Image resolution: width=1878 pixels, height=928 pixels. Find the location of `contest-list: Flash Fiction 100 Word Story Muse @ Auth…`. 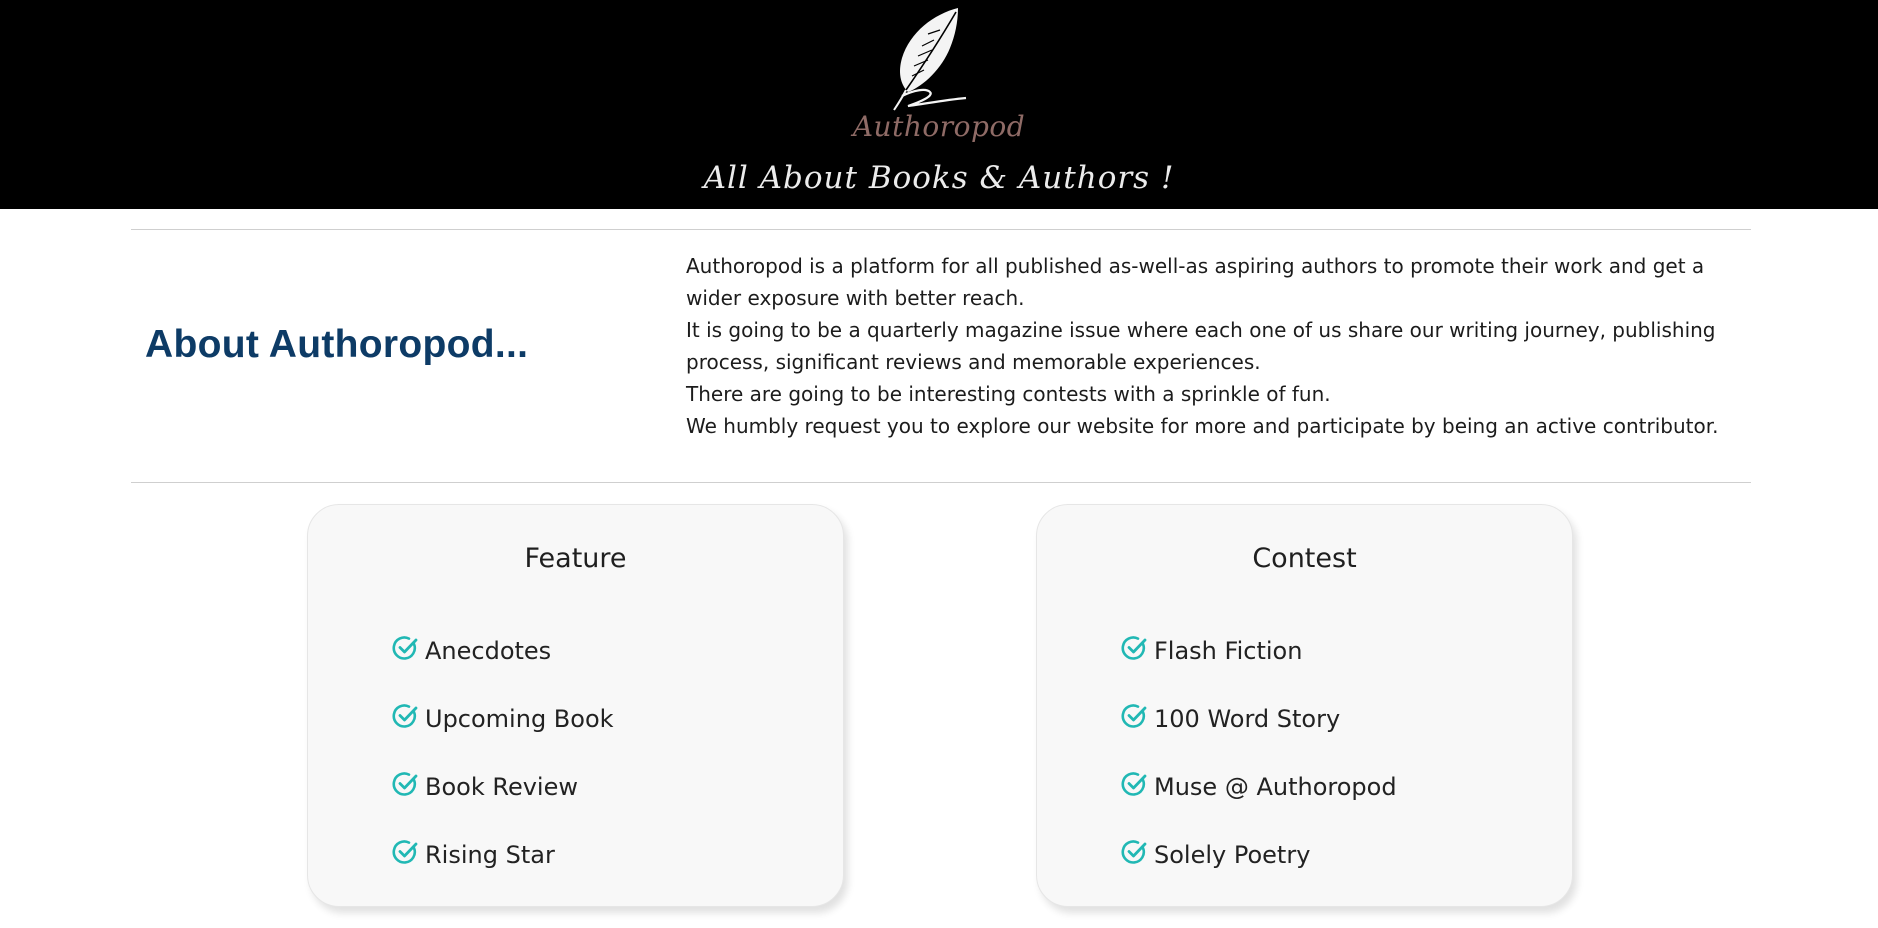

contest-list: Flash Fiction 100 Word Story Muse @ Auth… is located at coordinates (1259, 753).